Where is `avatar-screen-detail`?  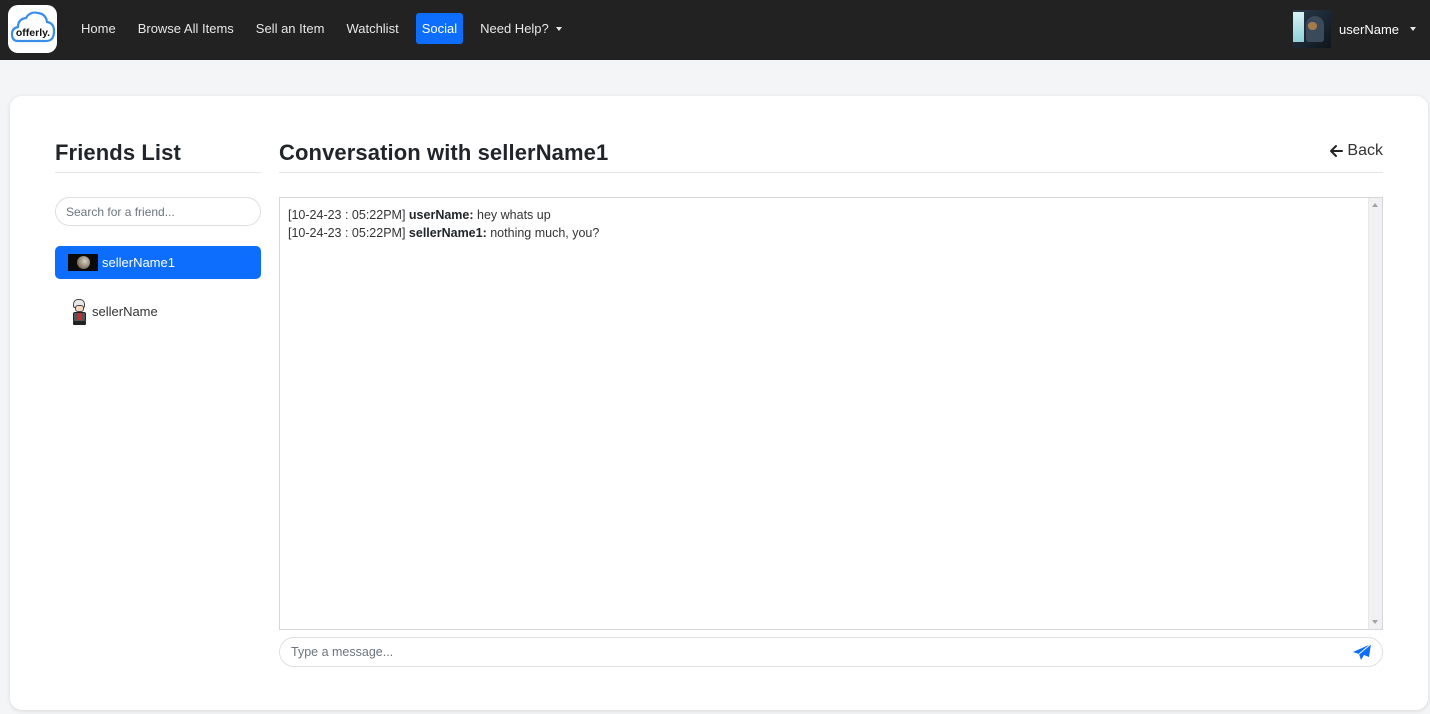
avatar-screen-detail is located at coordinates (1299, 27).